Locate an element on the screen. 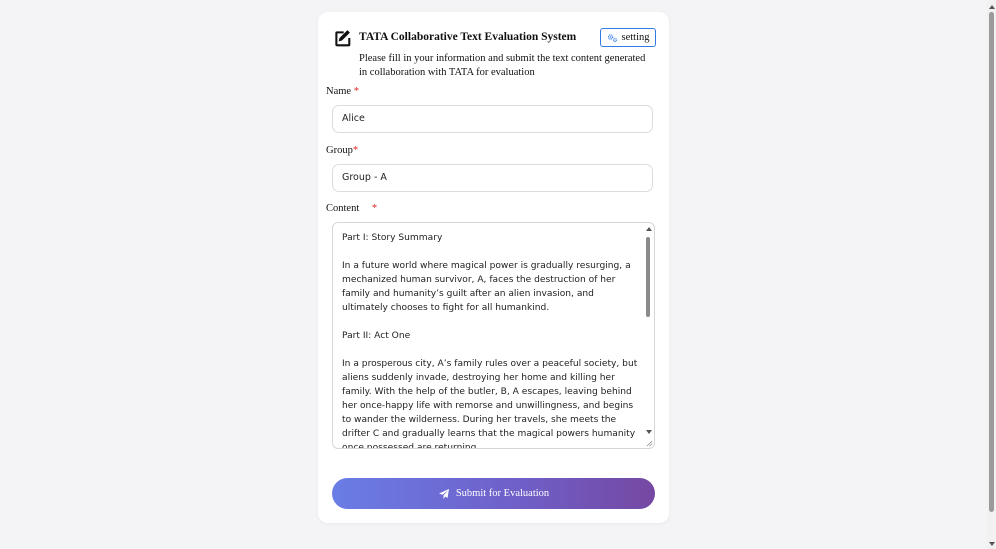 Image resolution: width=996 pixels, height=549 pixels. page-scroll-thumb is located at coordinates (991, 262).